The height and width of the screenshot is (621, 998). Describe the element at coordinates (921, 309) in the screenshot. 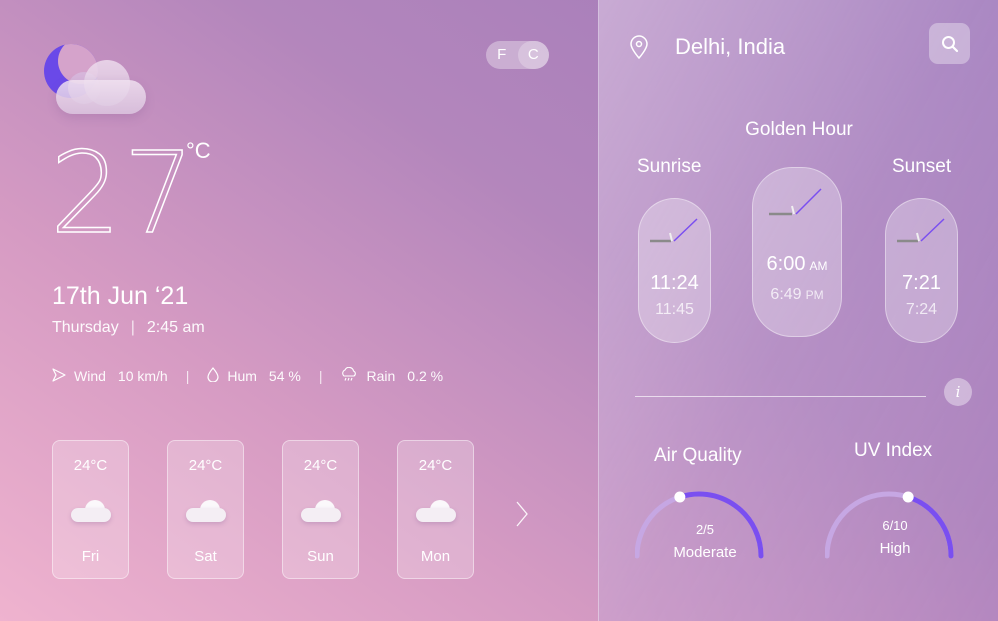

I see `sunset-time-secondary: 7:24` at that location.